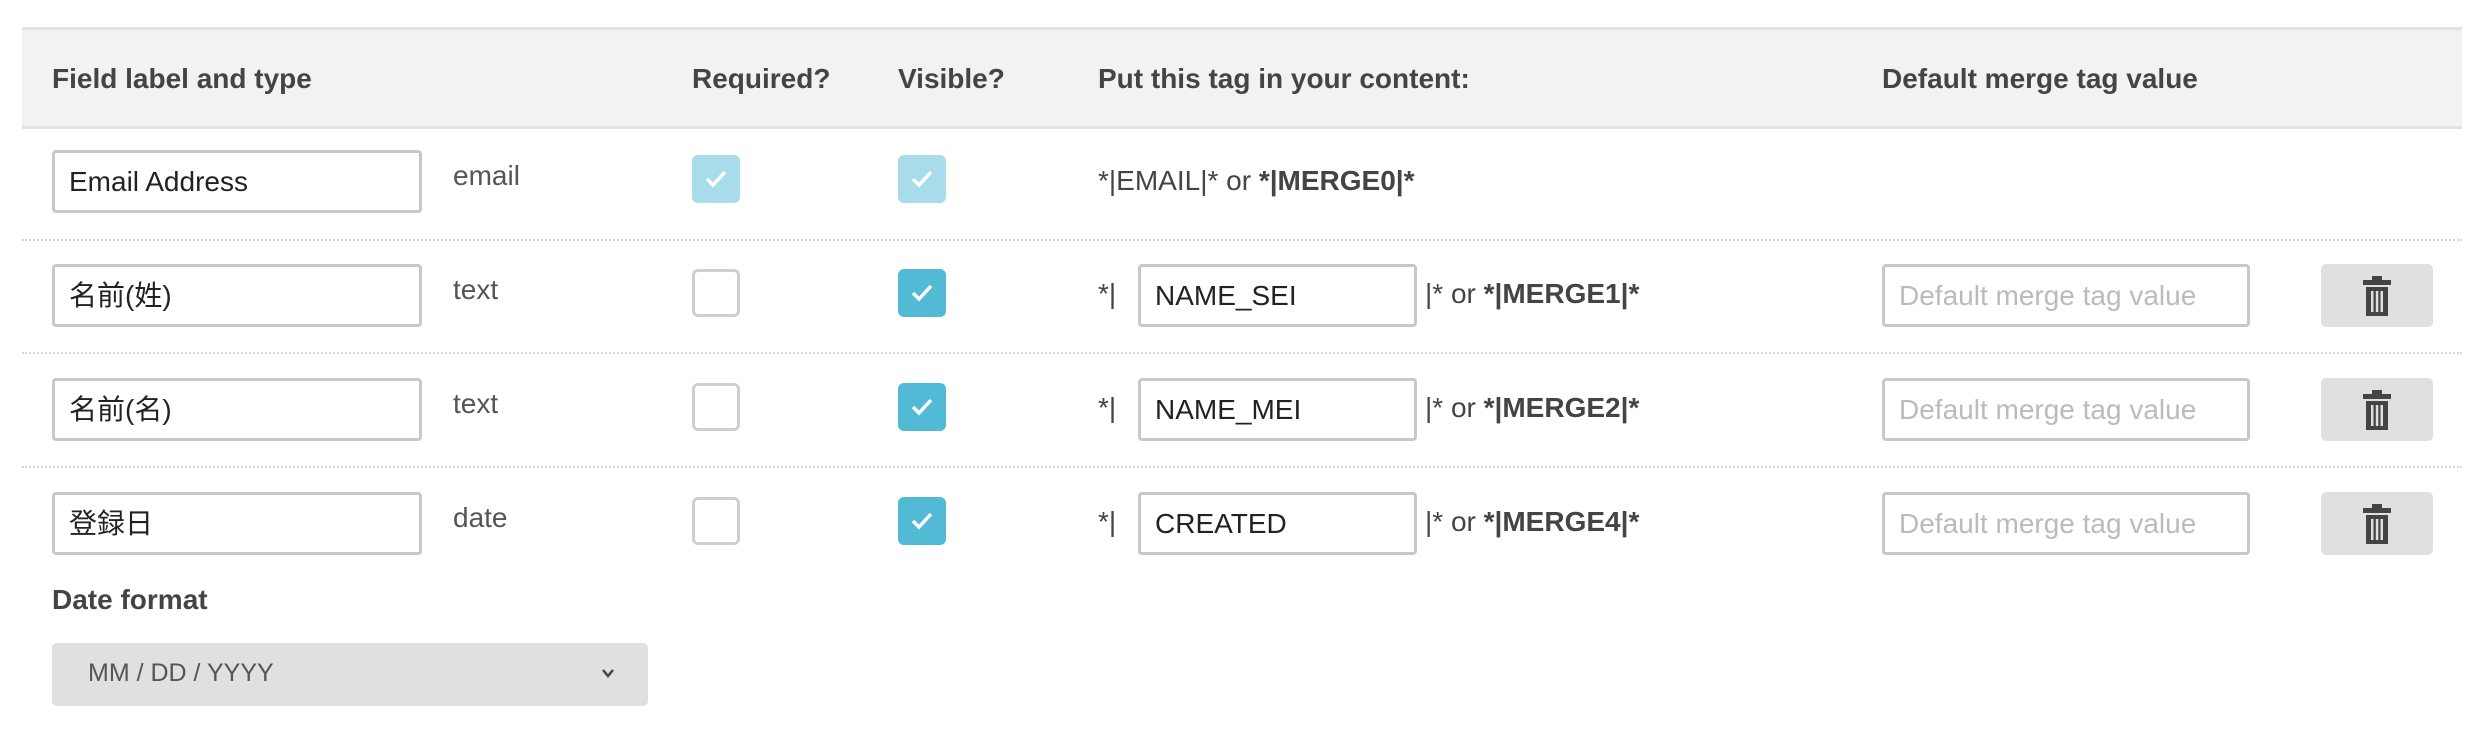 This screenshot has height=732, width=2478. I want to click on header-default: Default merge tag value, so click(2040, 78).